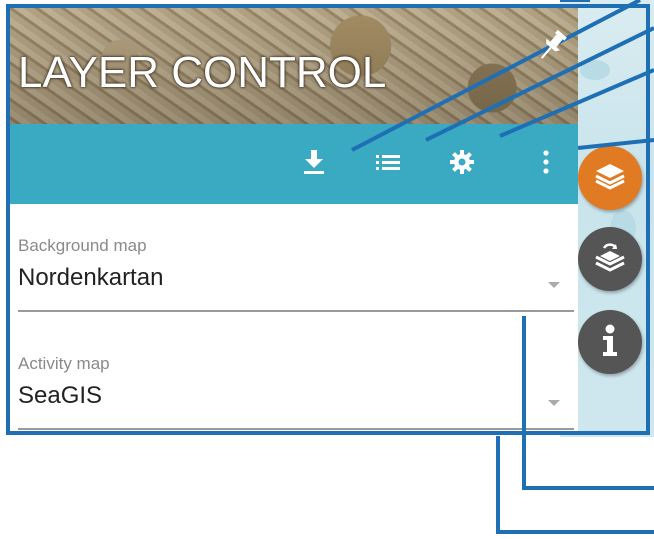 This screenshot has height=539, width=654. Describe the element at coordinates (64, 363) in the screenshot. I see `activity-map-label: Activity map` at that location.